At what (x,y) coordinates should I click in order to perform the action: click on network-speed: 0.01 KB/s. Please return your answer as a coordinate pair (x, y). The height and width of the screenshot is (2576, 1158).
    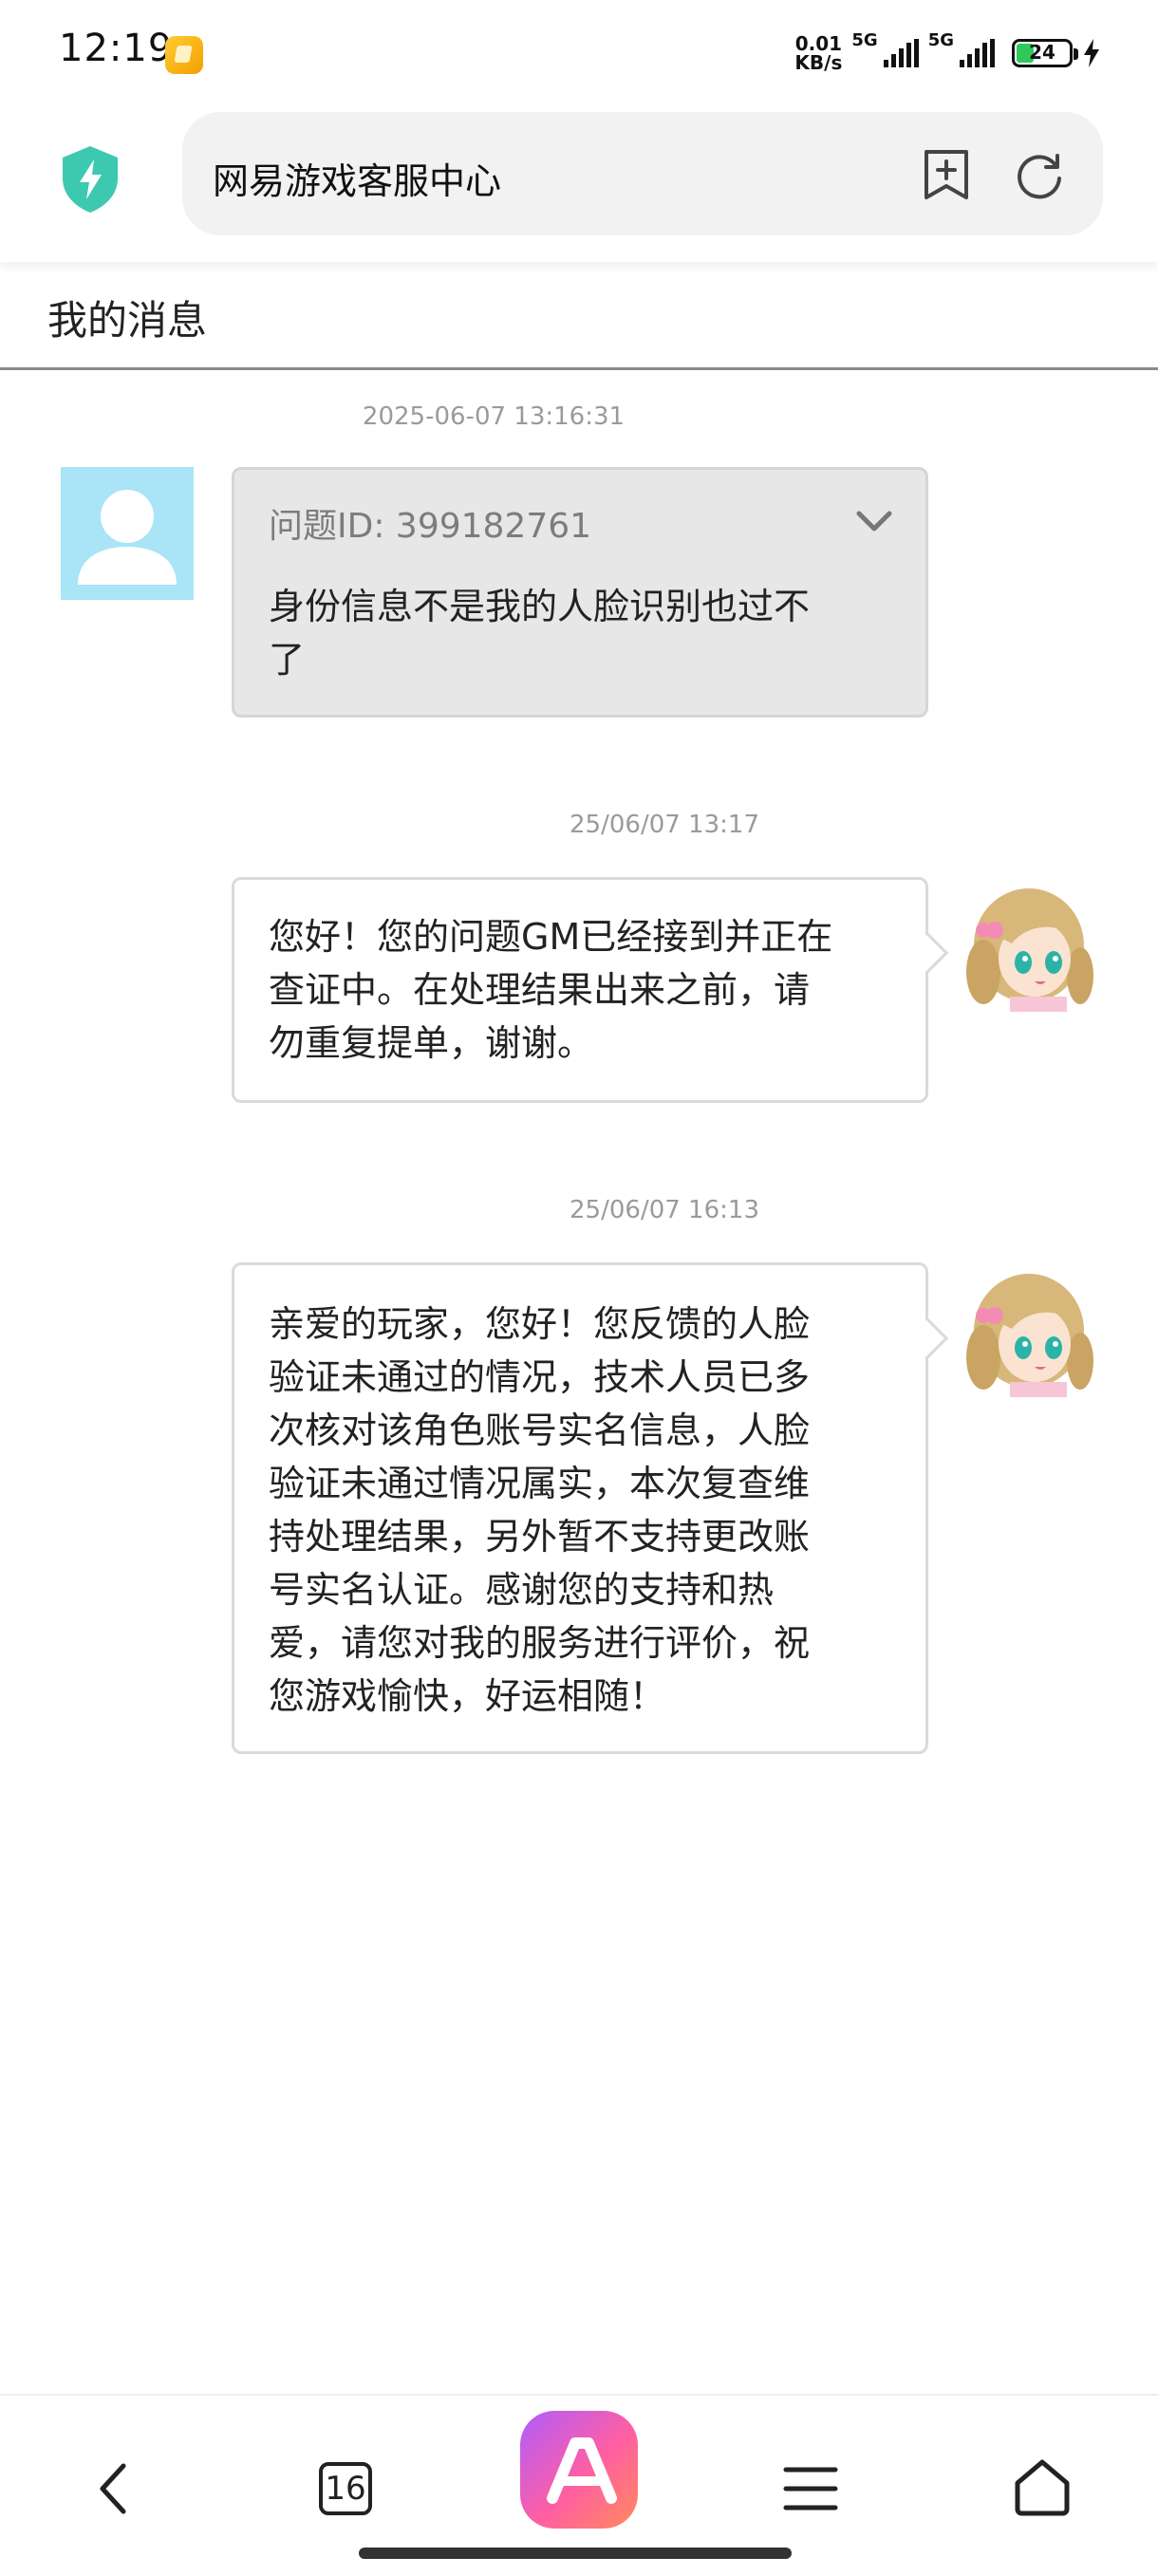
    Looking at the image, I should click on (818, 53).